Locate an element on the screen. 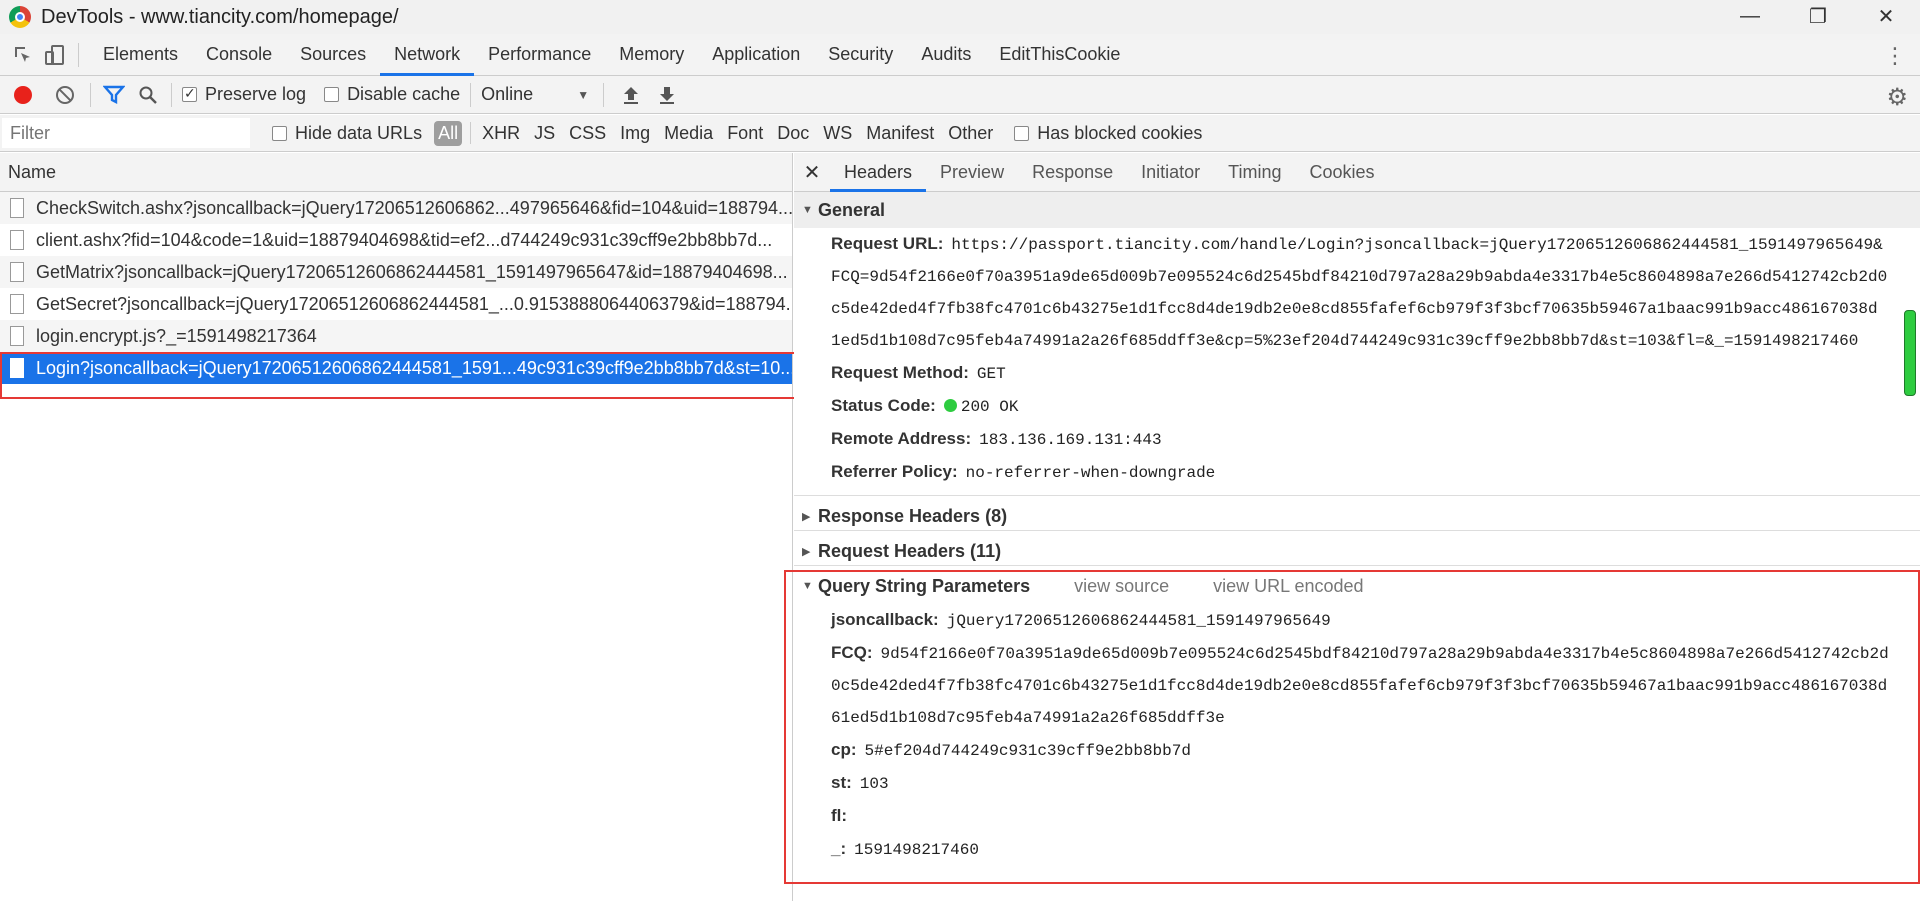  tab-console: Console is located at coordinates (239, 55).